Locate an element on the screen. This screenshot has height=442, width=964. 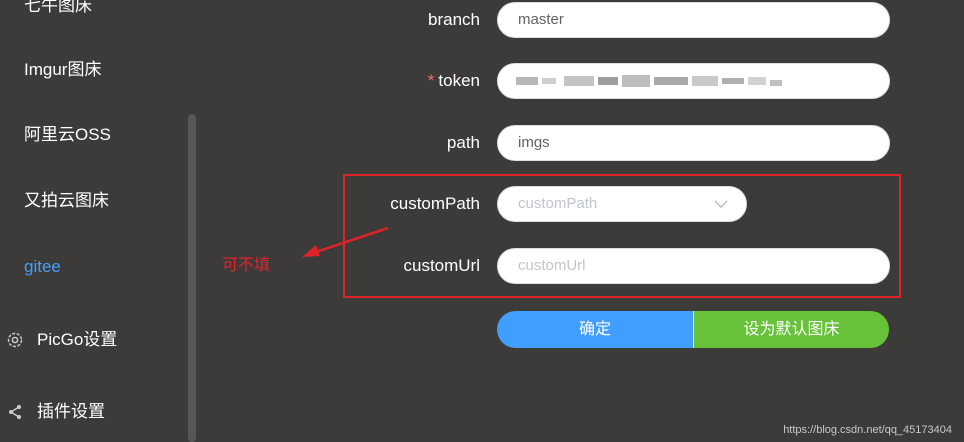
sidebar-item-upyun: 又拍云图床 is located at coordinates (90, 201).